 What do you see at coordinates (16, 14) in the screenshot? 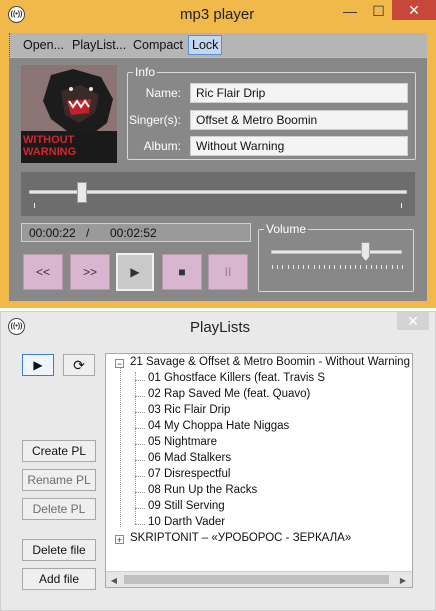
I see `app-icon: ((•))` at bounding box center [16, 14].